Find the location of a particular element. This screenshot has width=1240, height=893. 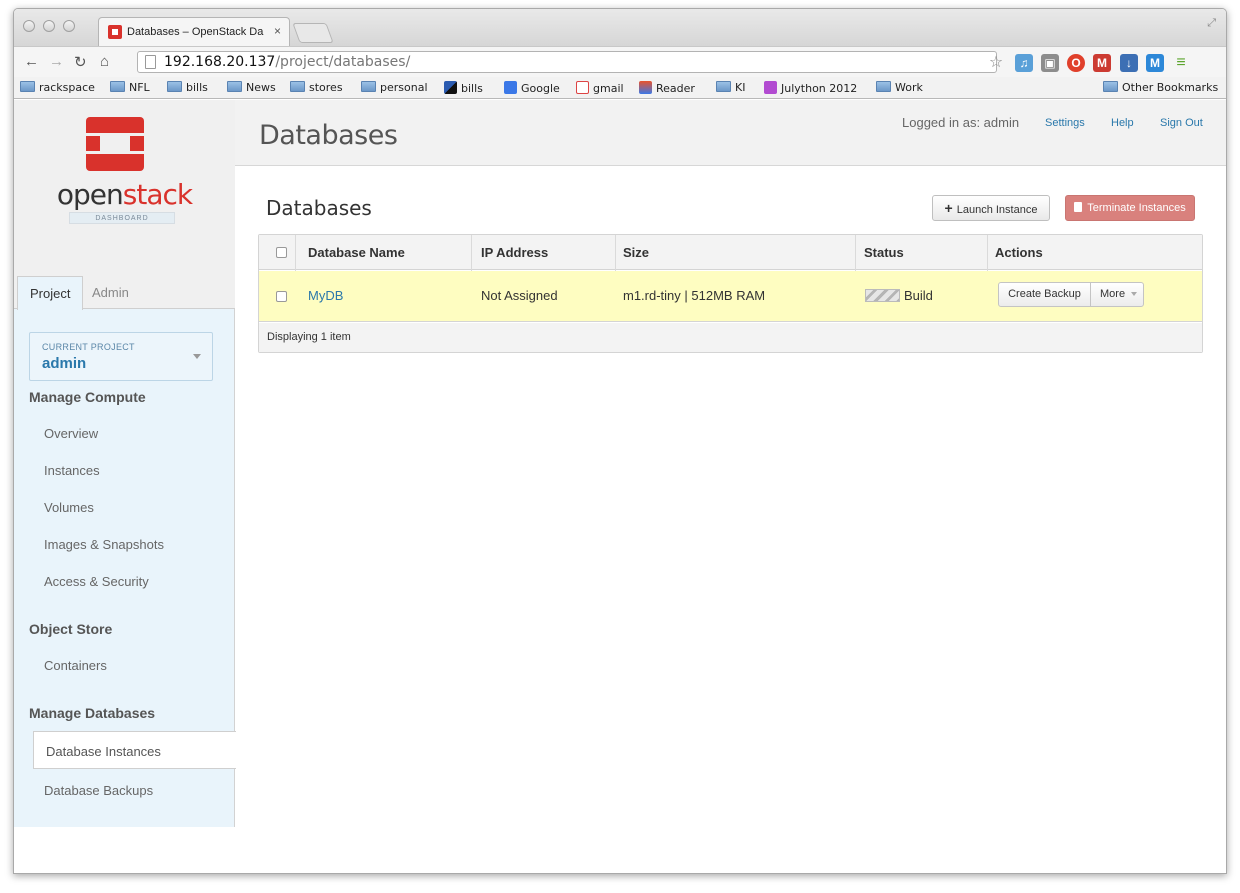

download-icon: ↓ is located at coordinates (1129, 63).